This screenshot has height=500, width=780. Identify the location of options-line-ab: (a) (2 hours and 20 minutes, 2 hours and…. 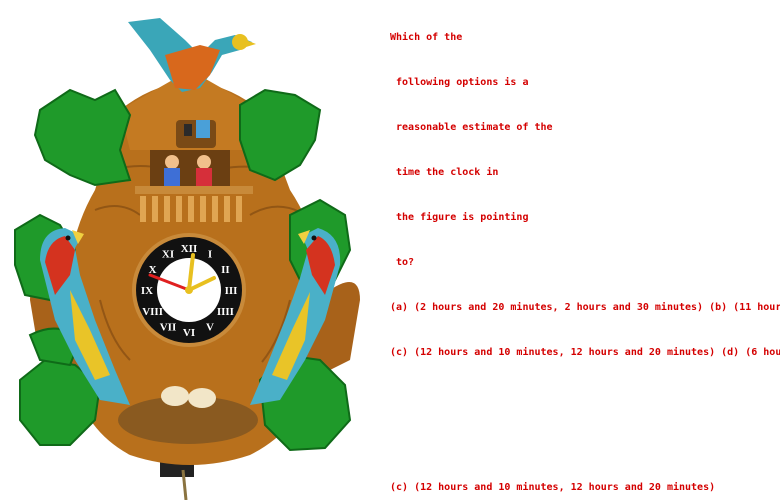
(585, 307).